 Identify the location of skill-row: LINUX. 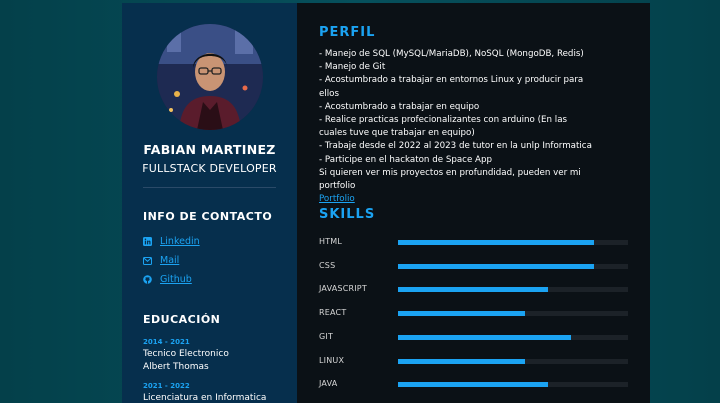
(474, 363).